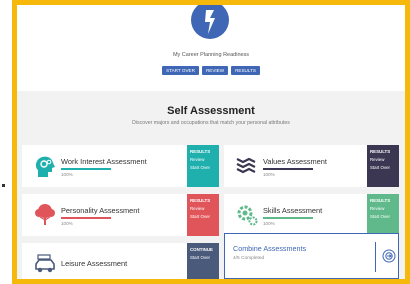 The image size is (410, 284). What do you see at coordinates (295, 161) in the screenshot?
I see `card-title: Values Assessment` at bounding box center [295, 161].